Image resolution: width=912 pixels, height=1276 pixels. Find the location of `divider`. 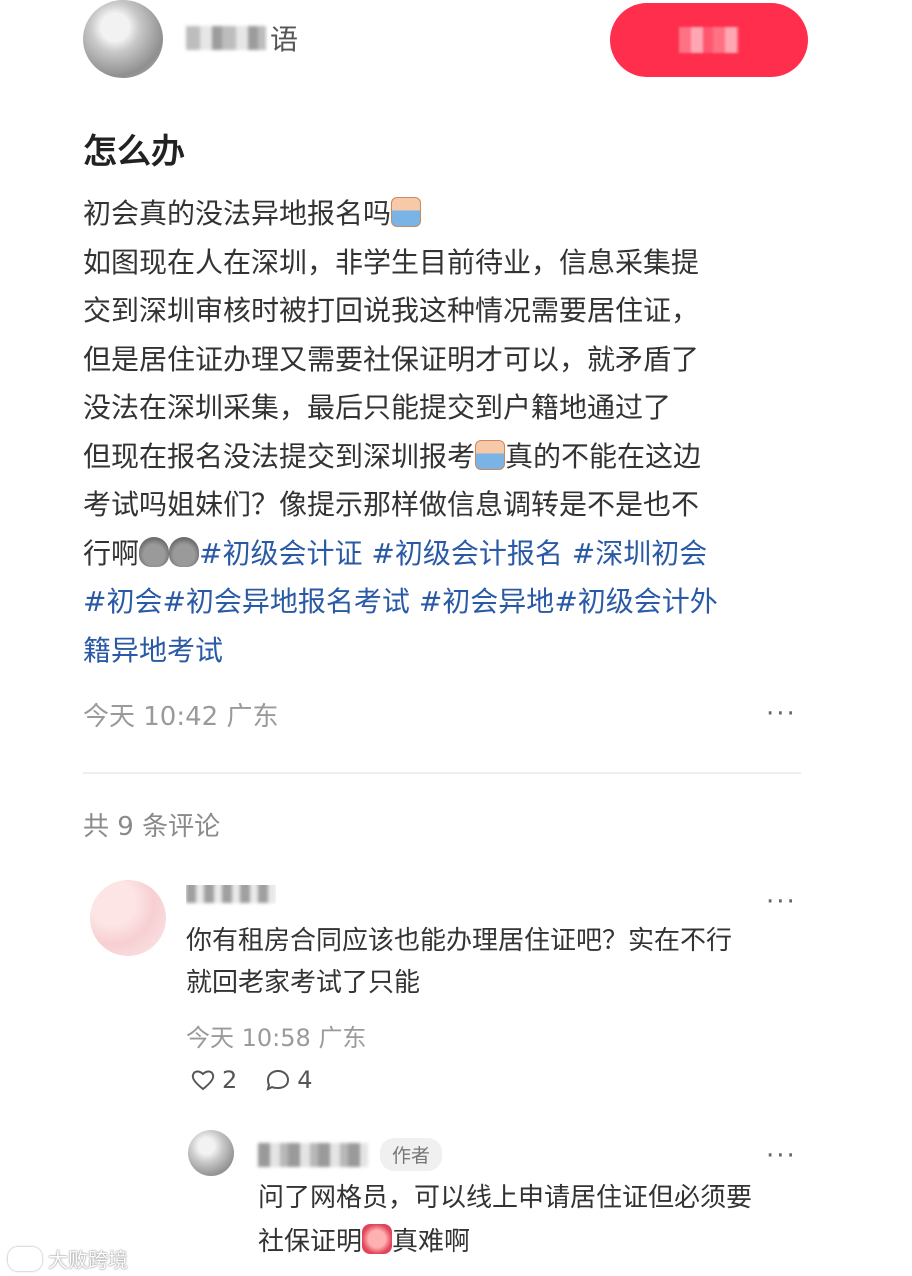

divider is located at coordinates (442, 773).